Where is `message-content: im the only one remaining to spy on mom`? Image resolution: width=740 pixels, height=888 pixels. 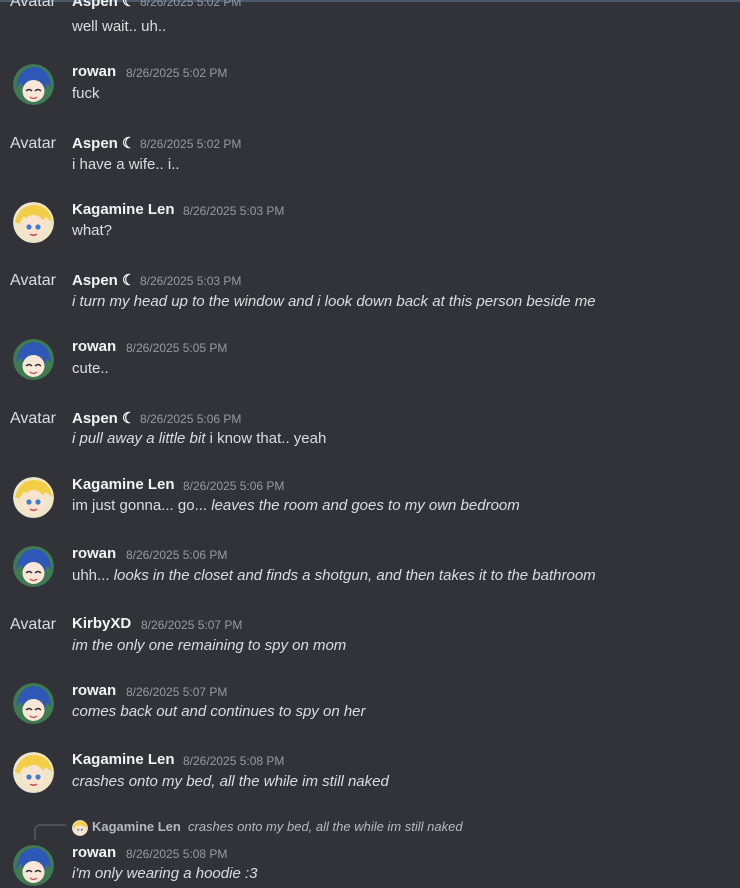
message-content: im the only one remaining to spy on mom is located at coordinates (209, 645).